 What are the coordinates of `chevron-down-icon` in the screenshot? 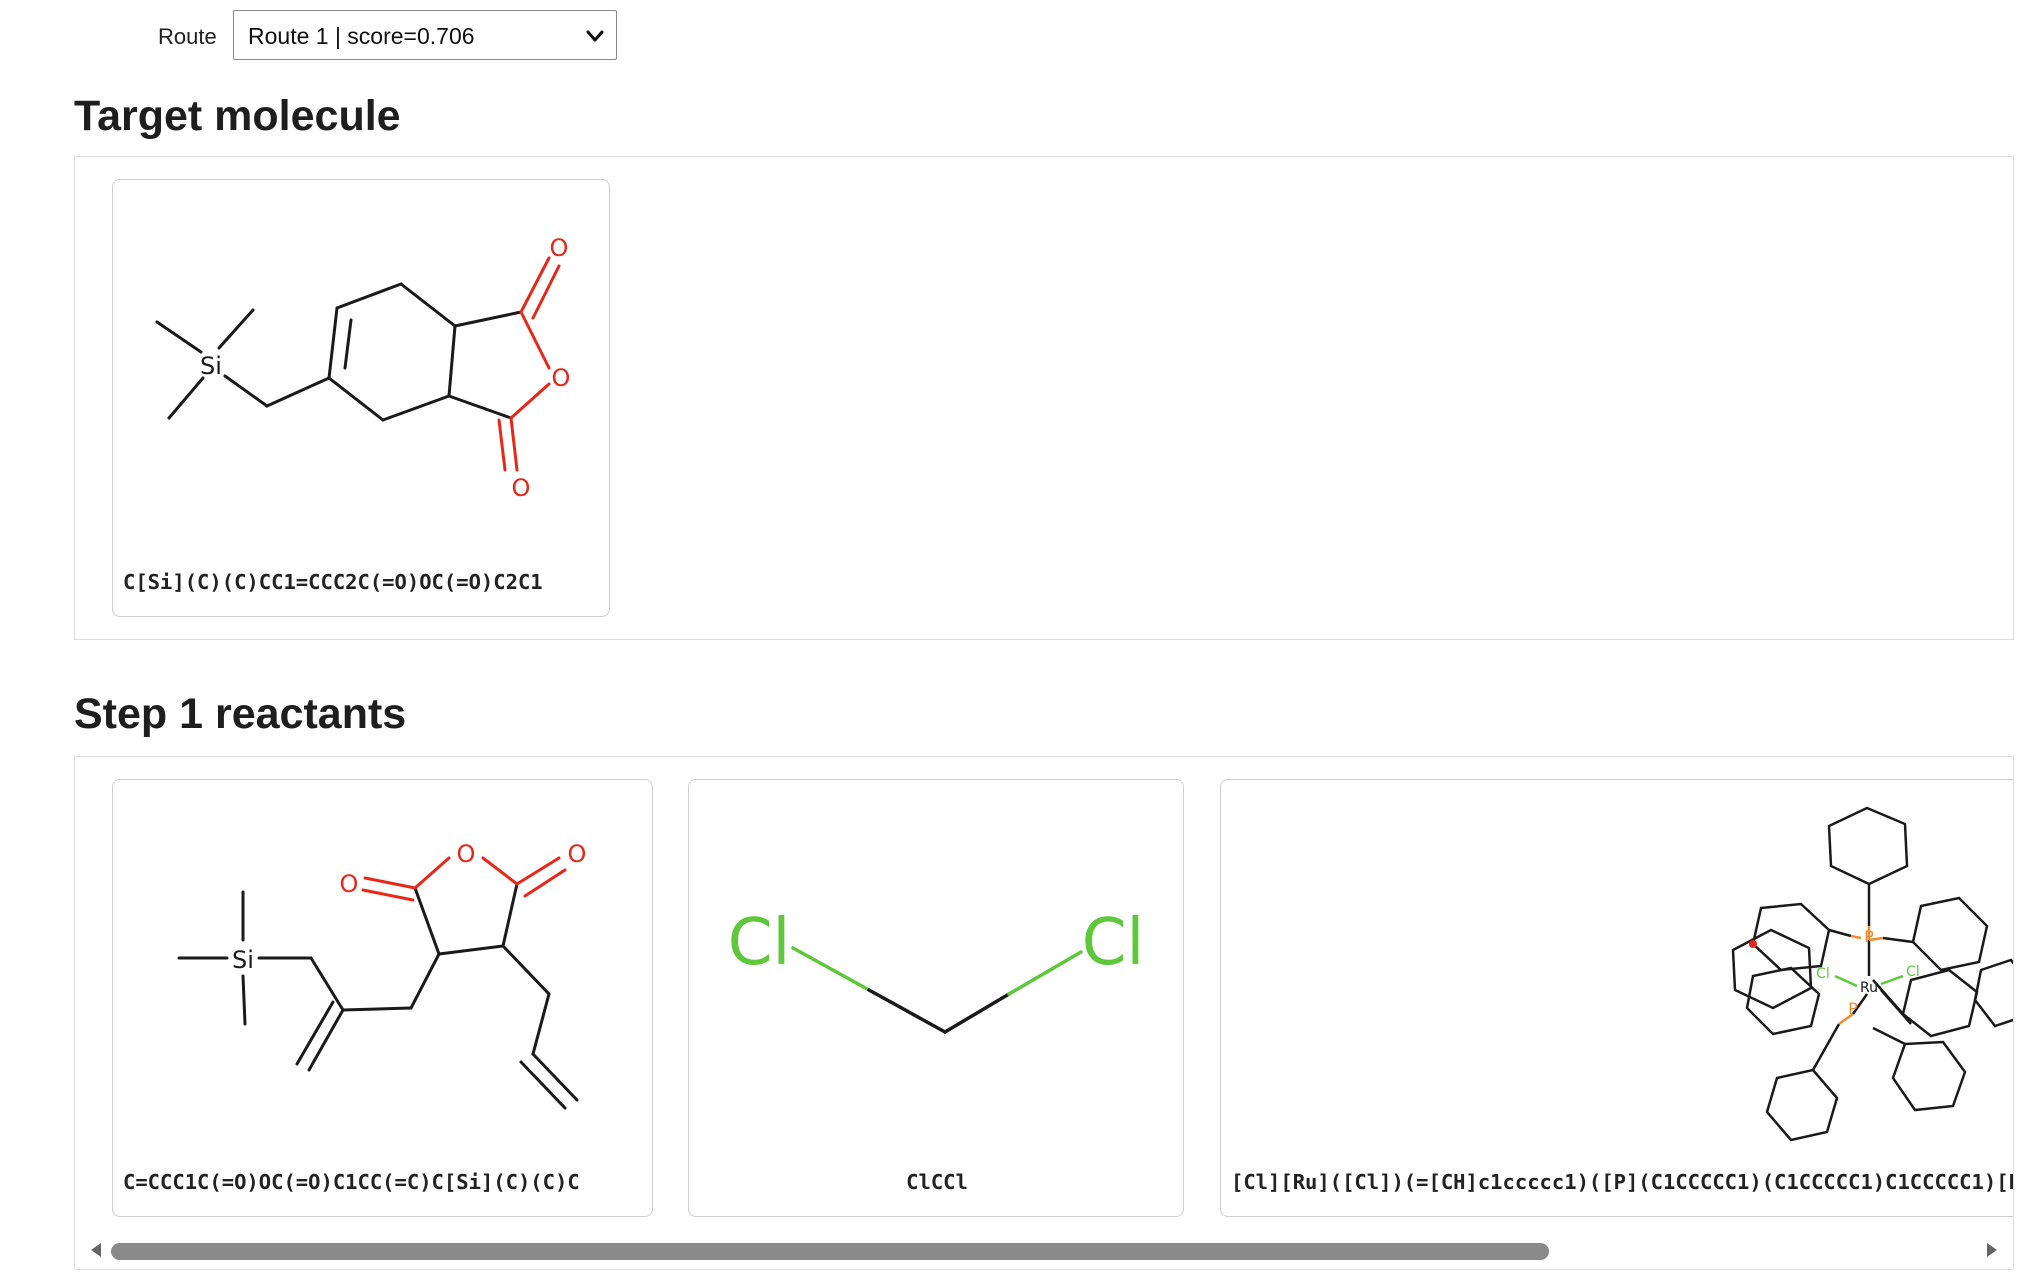 It's located at (595, 36).